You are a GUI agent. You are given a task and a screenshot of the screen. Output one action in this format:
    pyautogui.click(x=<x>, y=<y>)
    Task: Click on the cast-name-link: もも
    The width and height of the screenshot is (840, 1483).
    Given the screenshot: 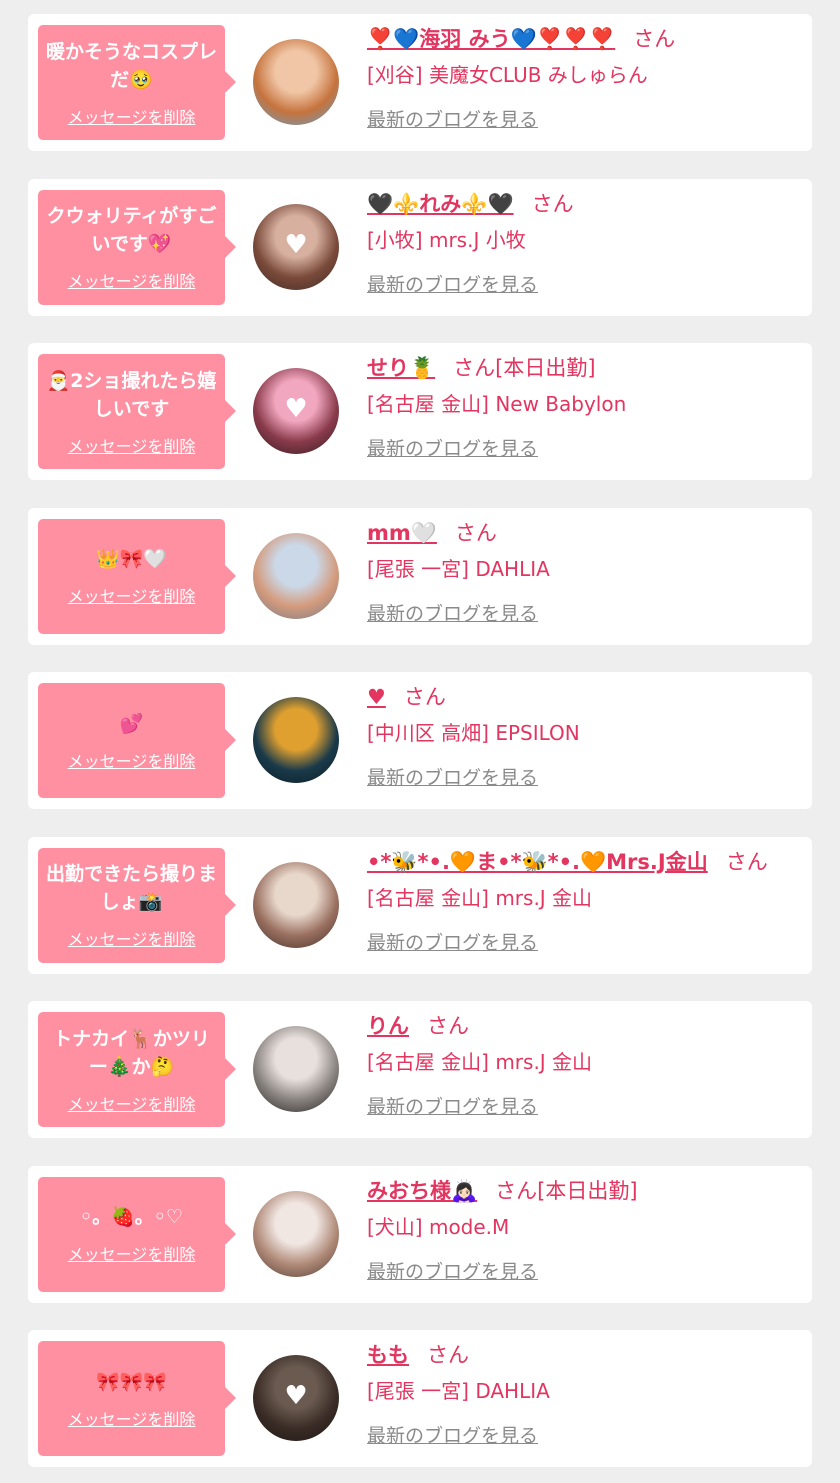 What is the action you would take?
    pyautogui.click(x=388, y=1355)
    